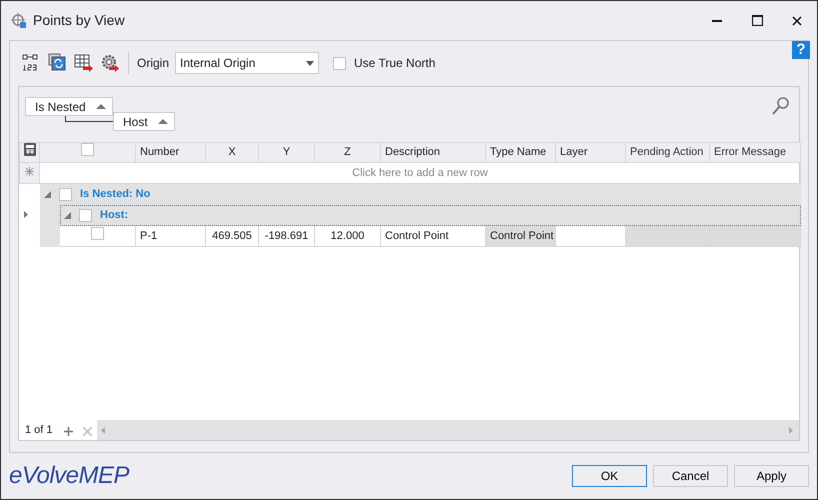 The width and height of the screenshot is (818, 500). I want to click on page-indicator: 1 of 1, so click(39, 430).